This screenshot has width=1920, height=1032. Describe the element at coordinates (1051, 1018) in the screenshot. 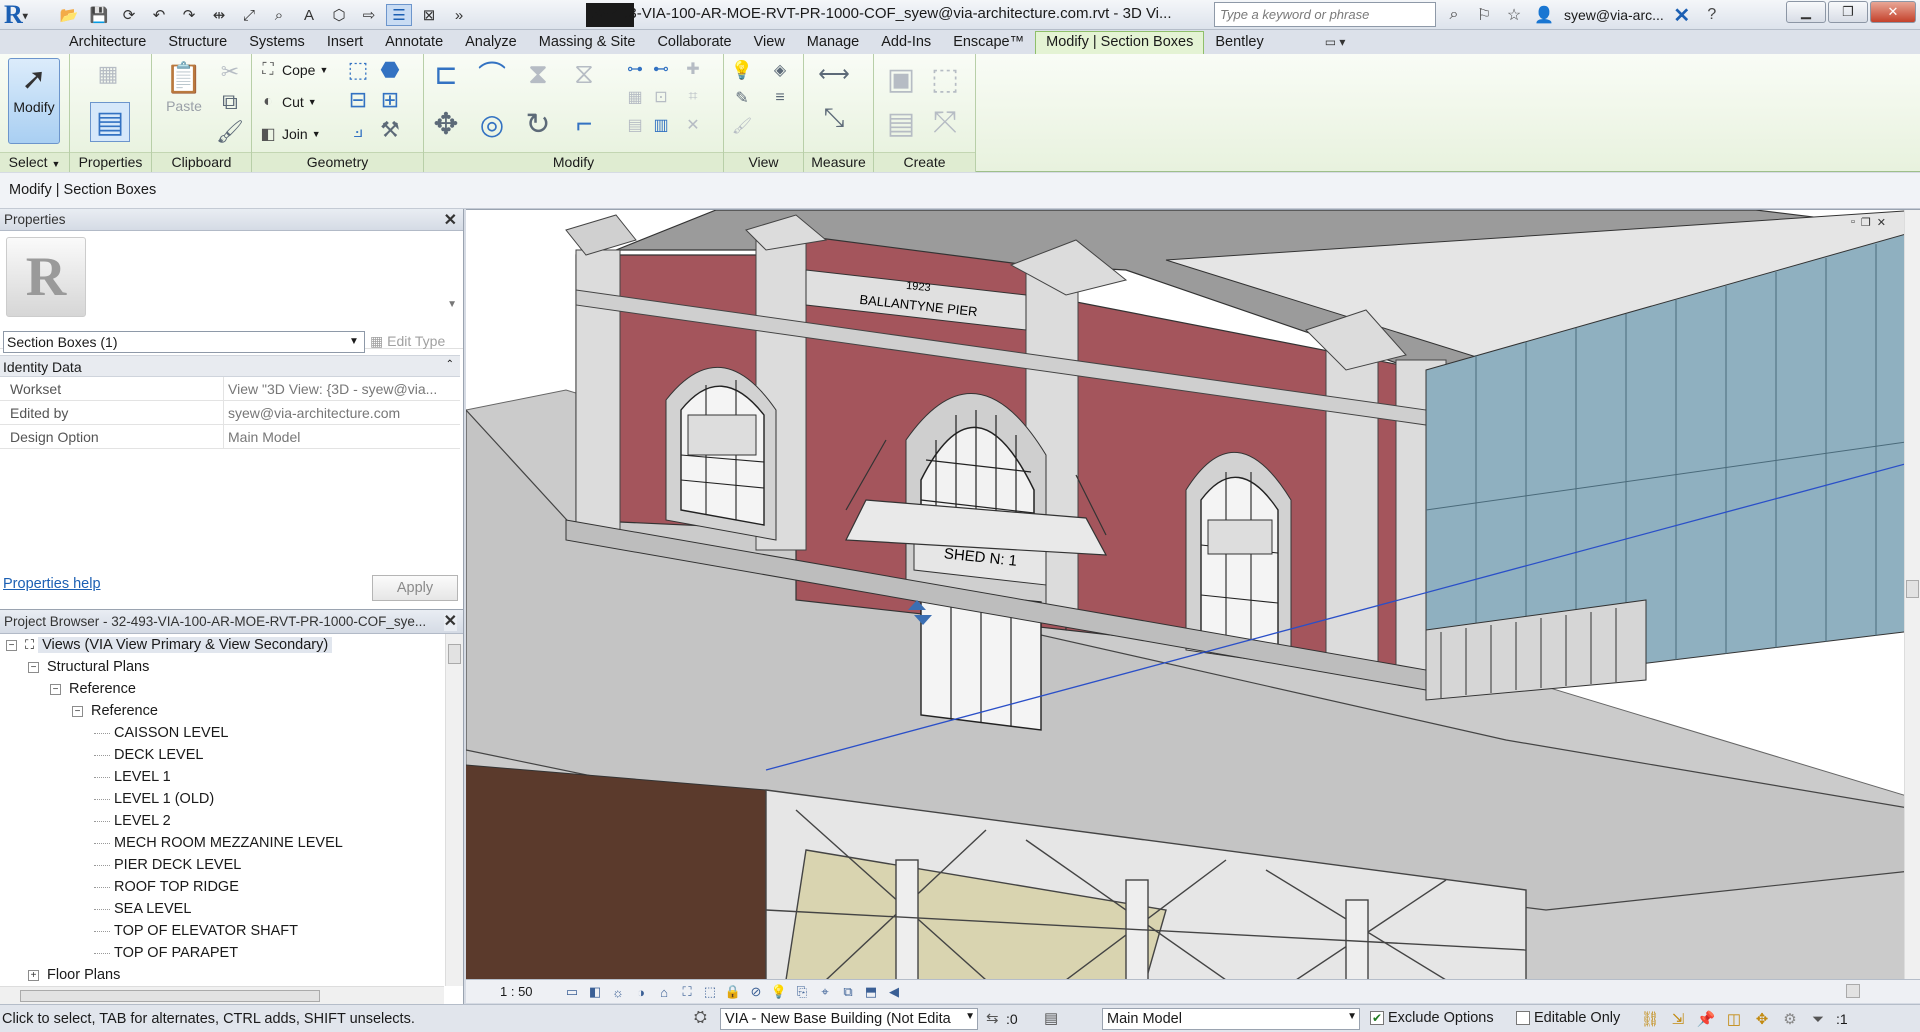

I see `design-options-icon: ▤` at that location.